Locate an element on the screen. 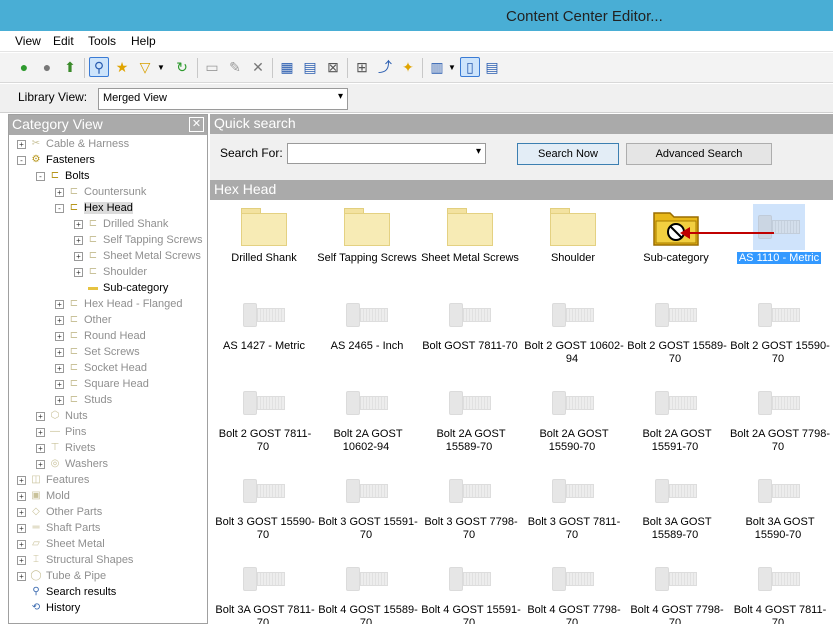 The height and width of the screenshot is (624, 833). family-item: Bolt 2A GOST 15590-70 is located at coordinates (573, 422).